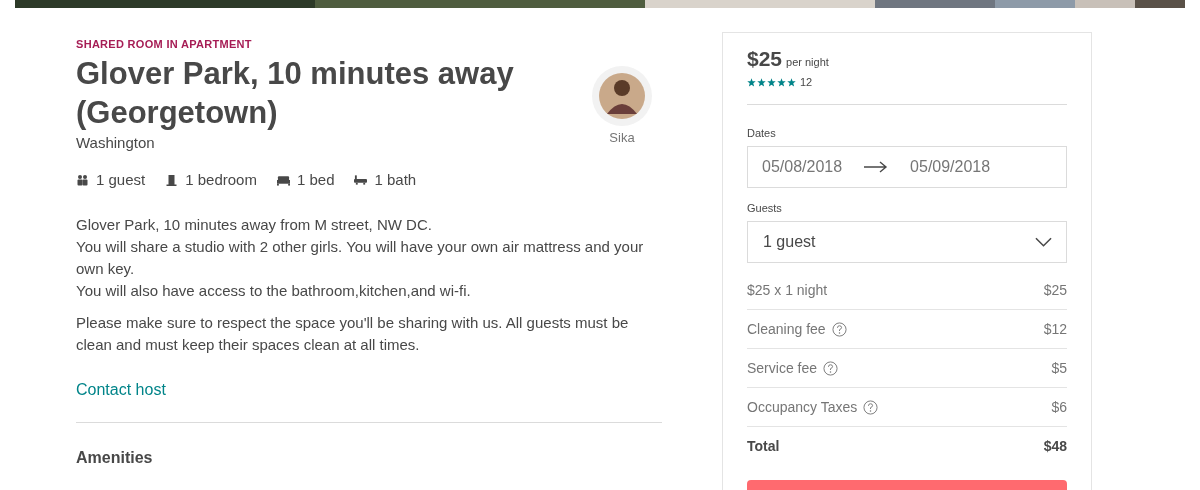 The image size is (1200, 490). I want to click on field-label: Guests, so click(765, 208).